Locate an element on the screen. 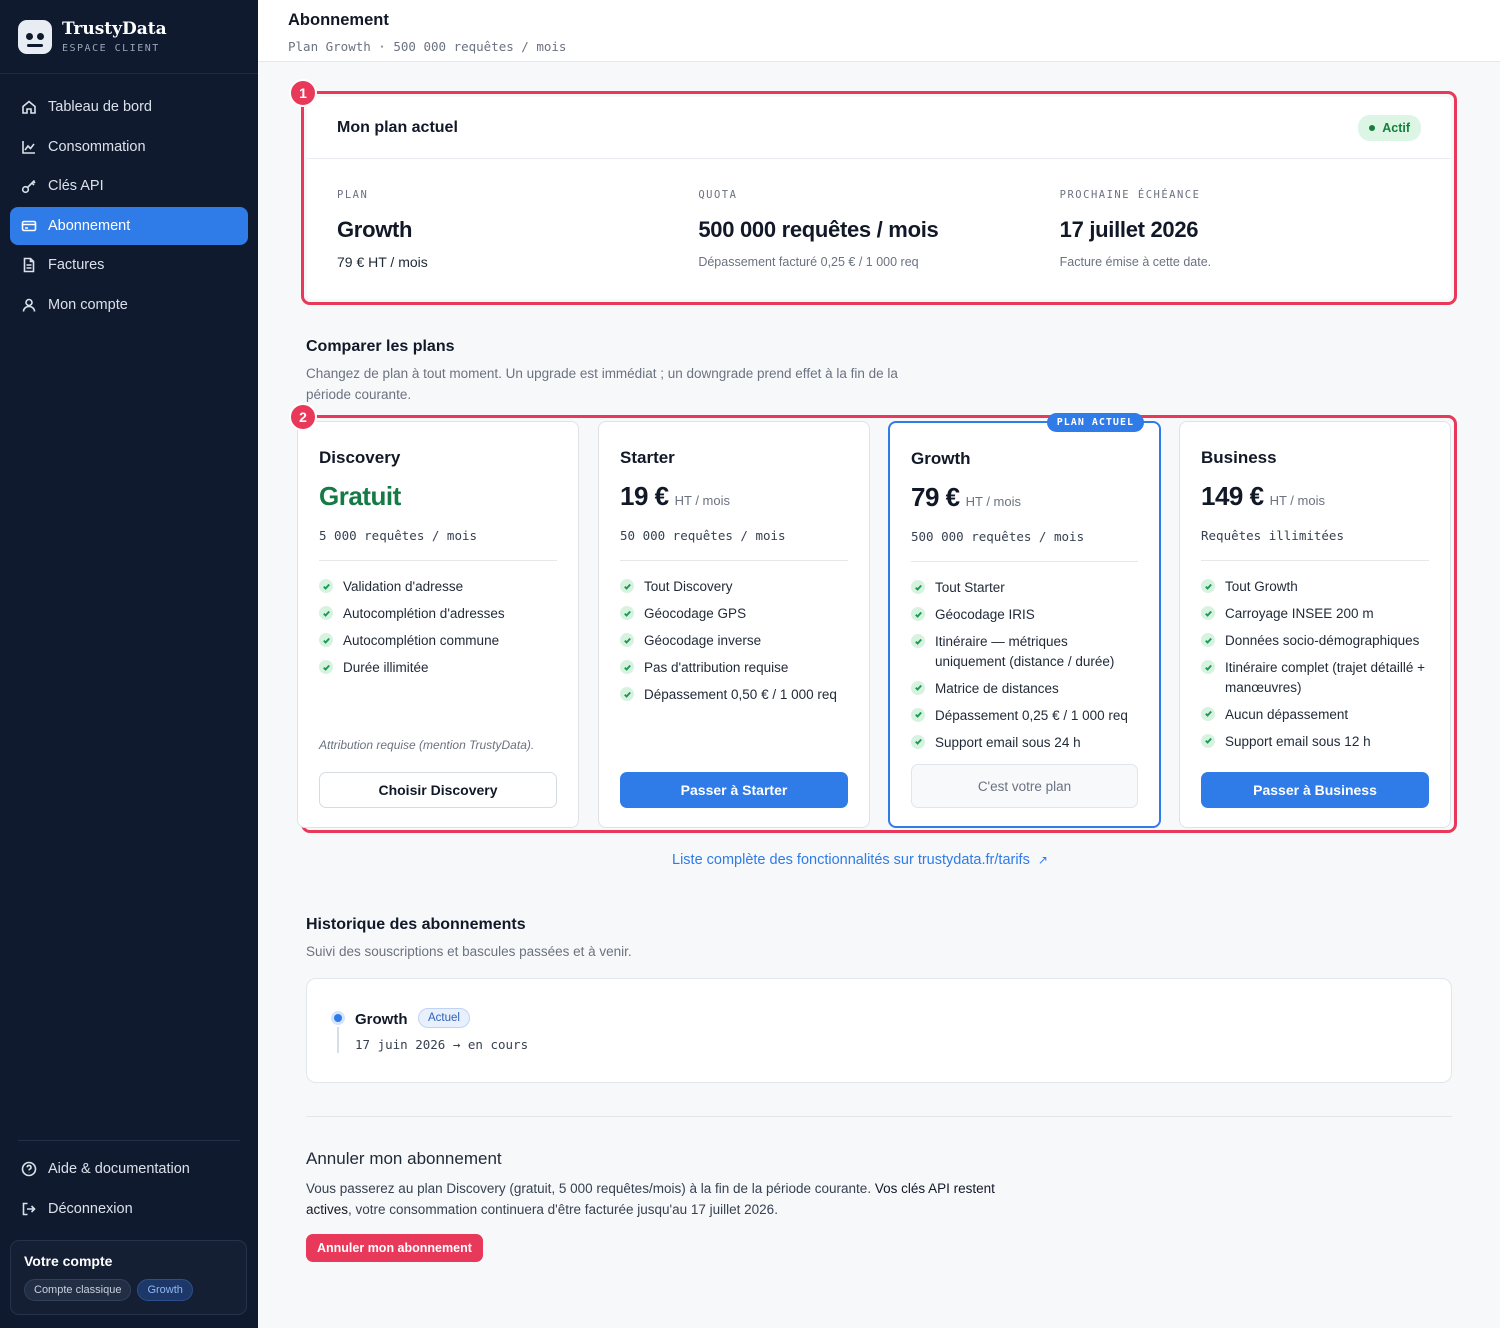 The height and width of the screenshot is (1328, 1500). current-plan-ribbon: PLAN ACTUEL is located at coordinates (1095, 422).